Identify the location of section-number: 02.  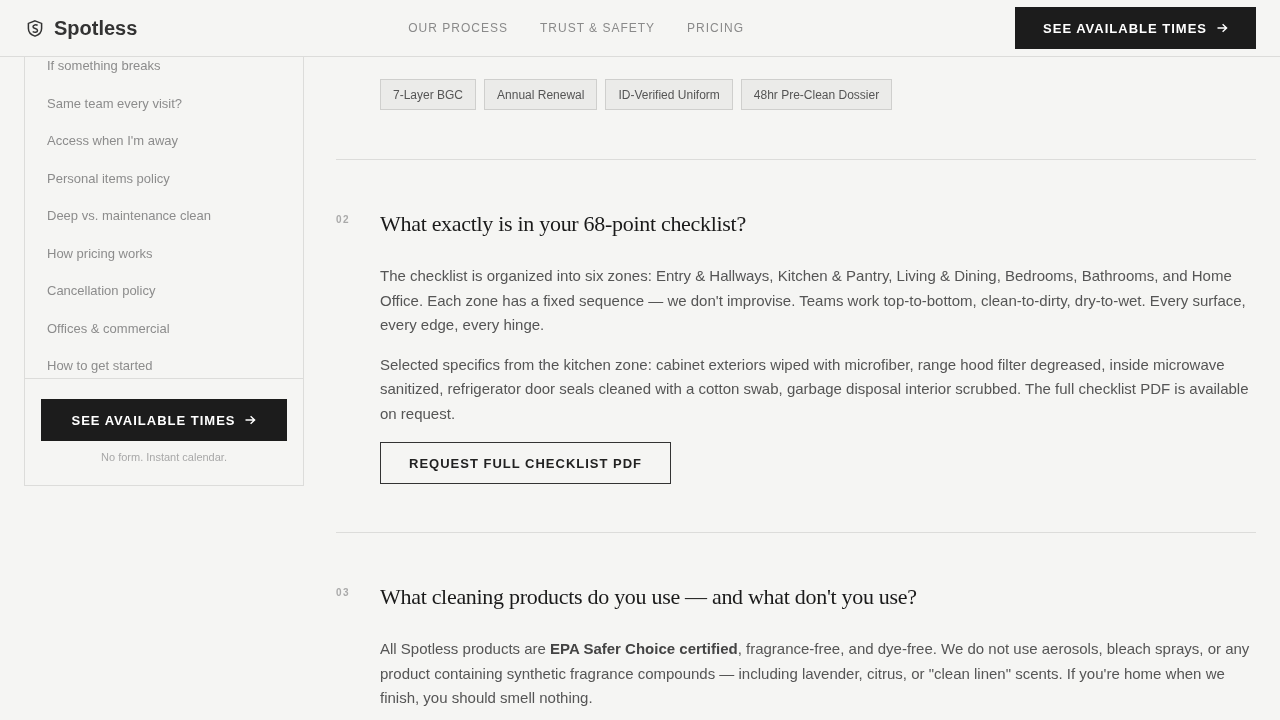
(343, 220).